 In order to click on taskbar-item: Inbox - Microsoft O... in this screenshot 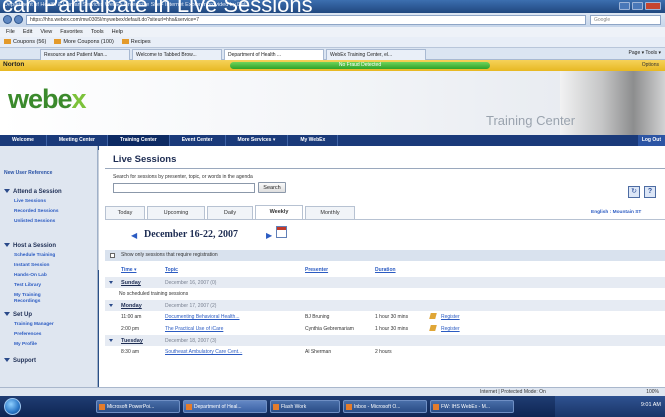, I will do `click(385, 406)`.